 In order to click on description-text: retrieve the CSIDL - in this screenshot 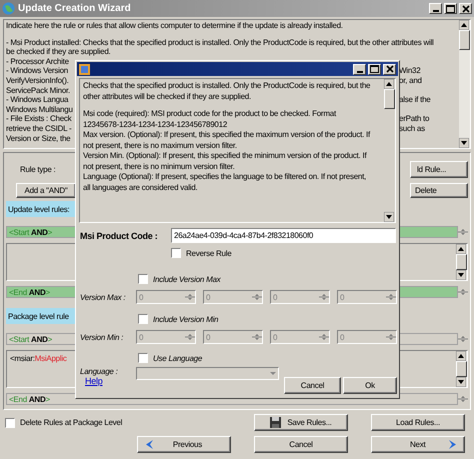, I will do `click(39, 129)`.